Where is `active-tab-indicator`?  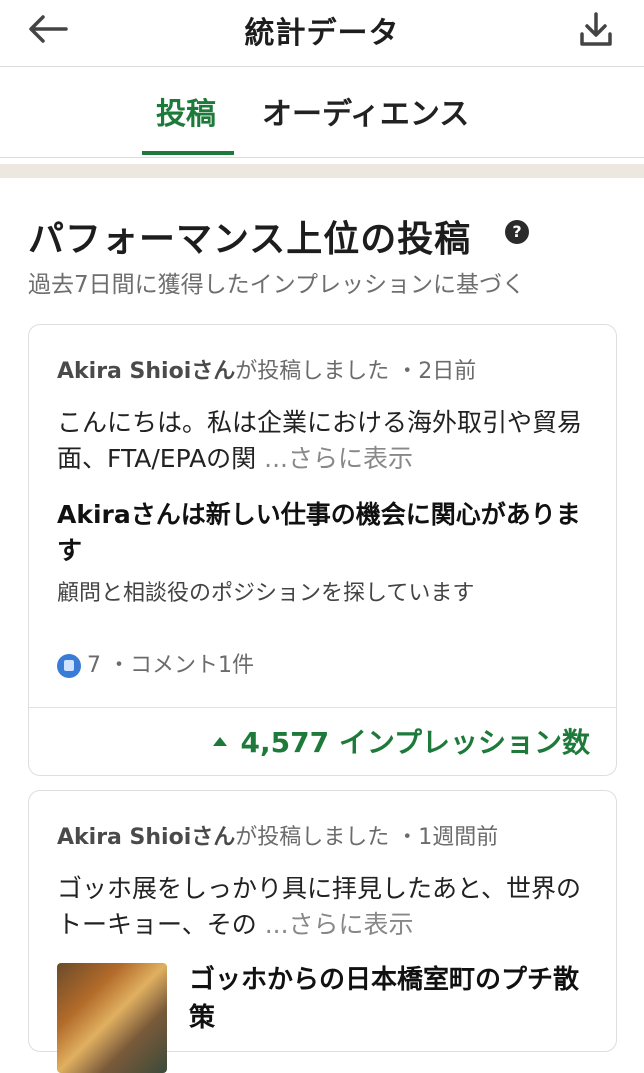
active-tab-indicator is located at coordinates (188, 153).